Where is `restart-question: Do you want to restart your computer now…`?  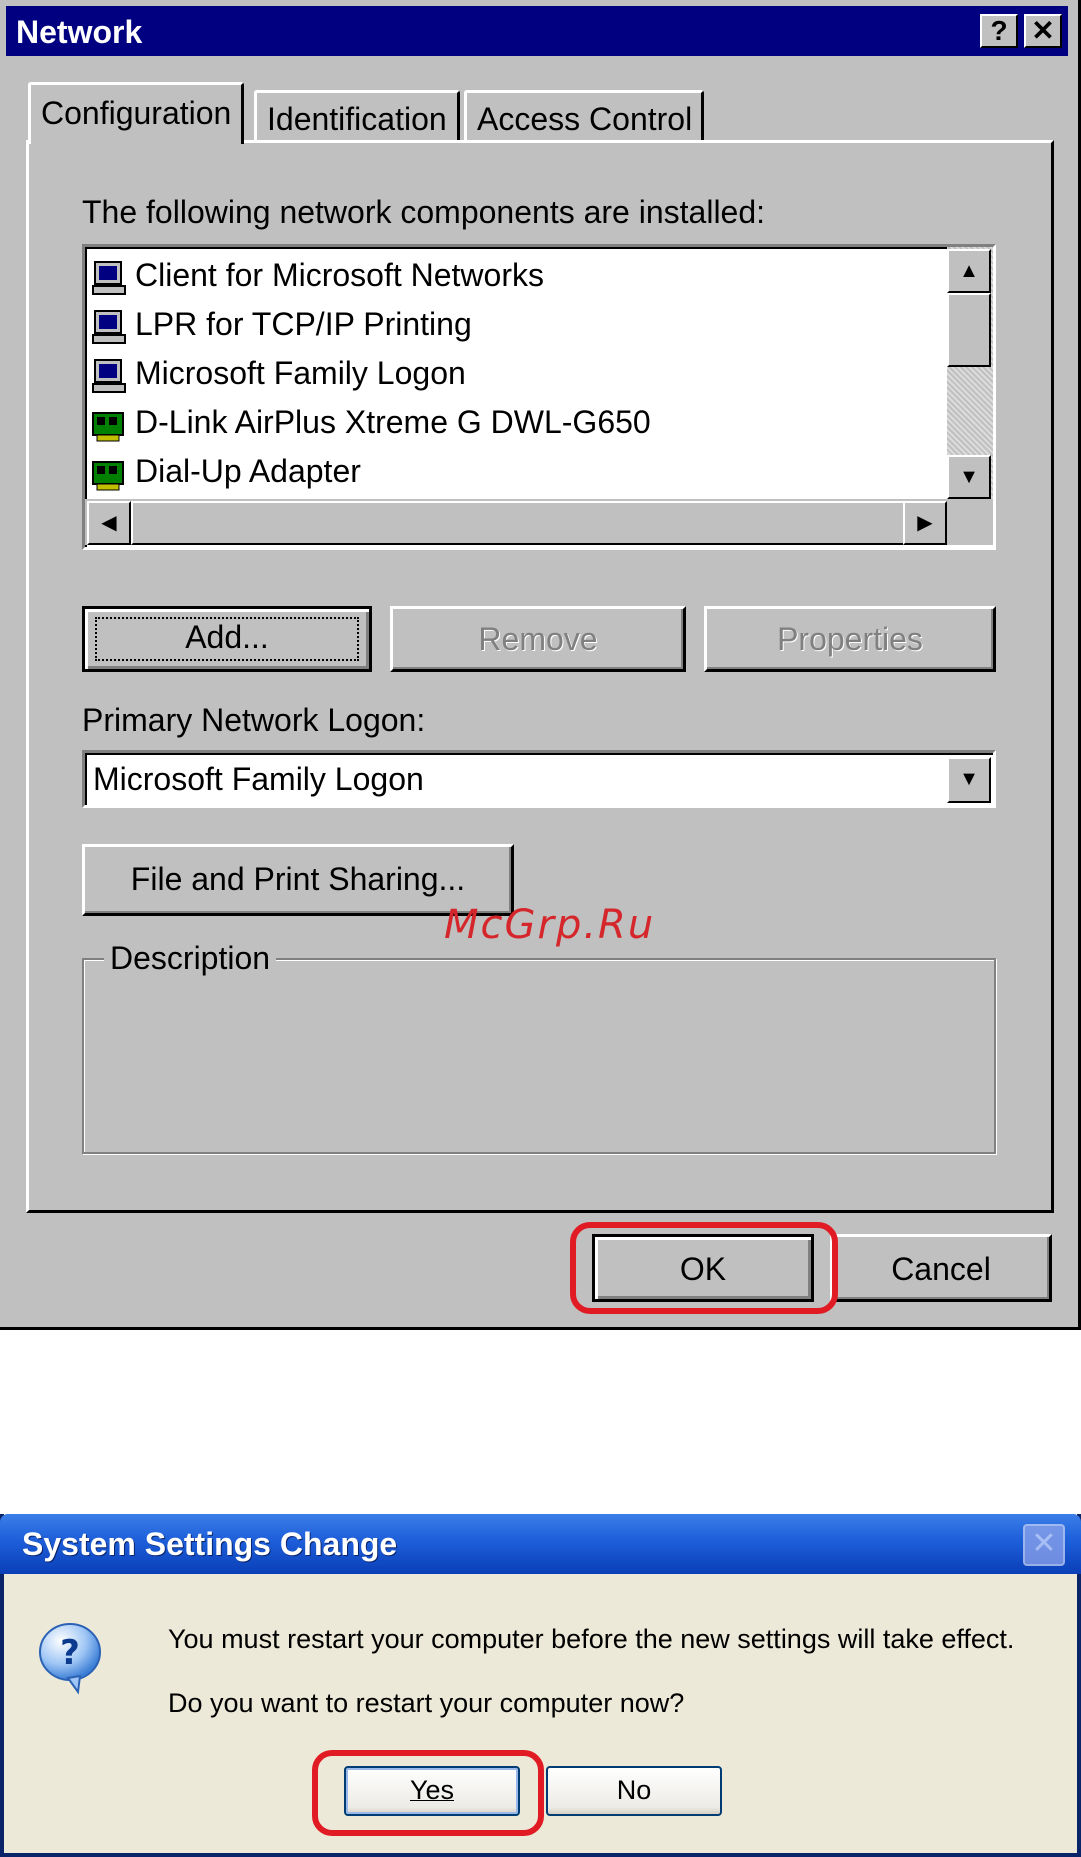 restart-question: Do you want to restart your computer now… is located at coordinates (426, 1703).